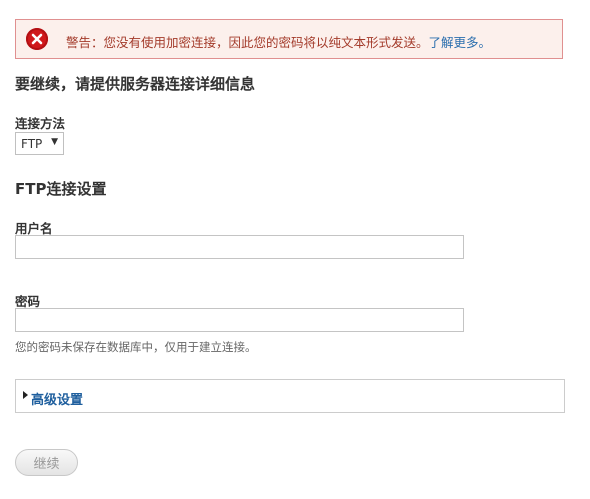 This screenshot has width=590, height=499. Describe the element at coordinates (290, 396) in the screenshot. I see `advanced-settings-toggle: 高级设置` at that location.